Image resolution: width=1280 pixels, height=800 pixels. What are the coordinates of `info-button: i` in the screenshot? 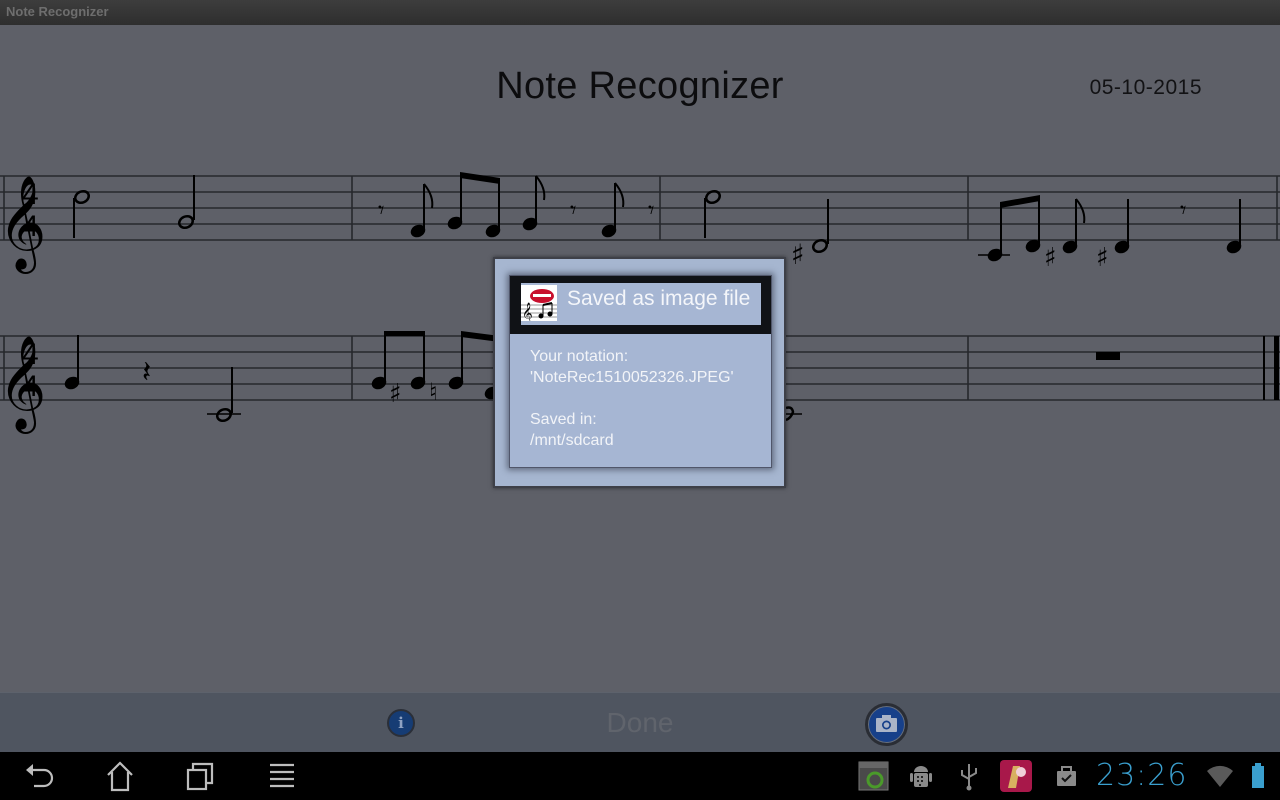 It's located at (401, 723).